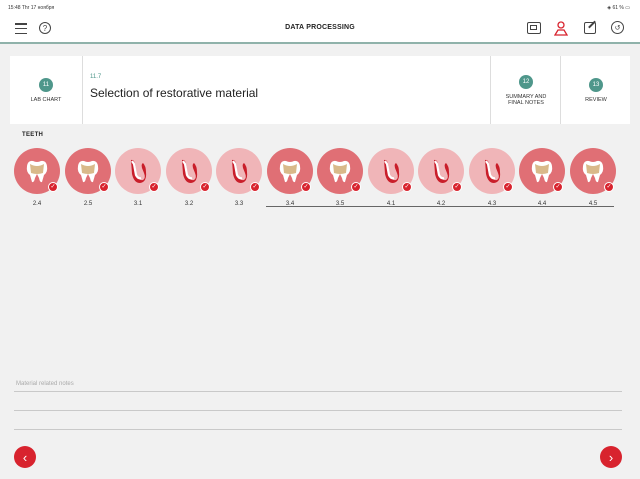 This screenshot has width=640, height=479. I want to click on selected-teeth-underline, so click(440, 206).